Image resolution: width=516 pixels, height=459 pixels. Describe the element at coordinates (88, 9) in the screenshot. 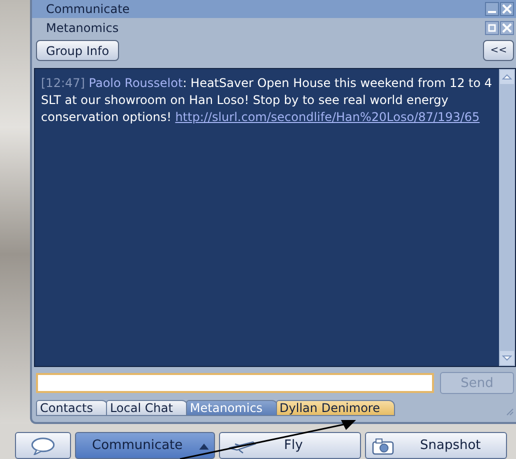

I see `window-title: Communicate` at that location.